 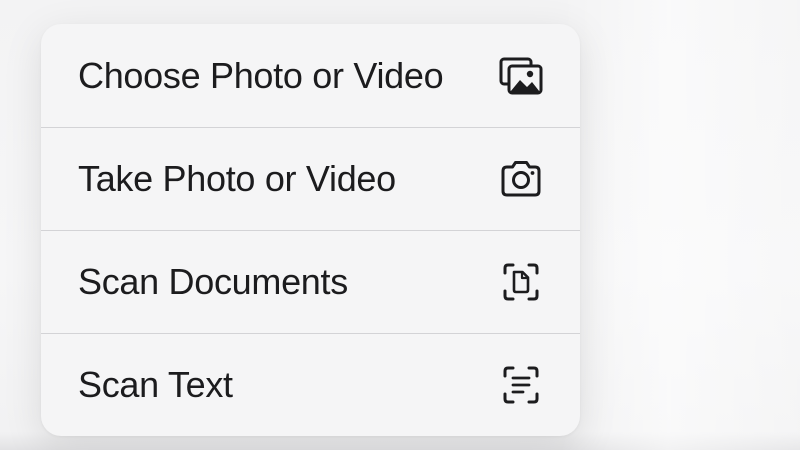 I want to click on menu-item-label: Take Photo or Video, so click(x=237, y=178).